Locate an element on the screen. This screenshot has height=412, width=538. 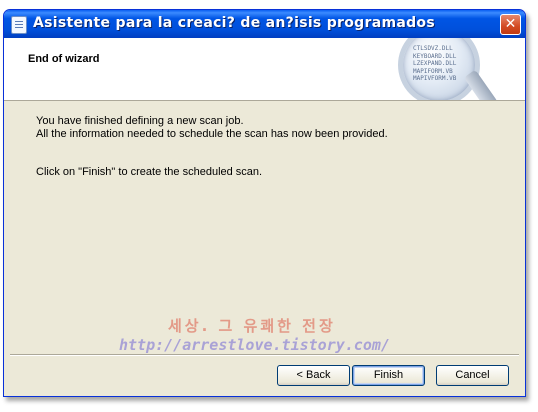
file-line: CTLSDVZ.DLL is located at coordinates (433, 48).